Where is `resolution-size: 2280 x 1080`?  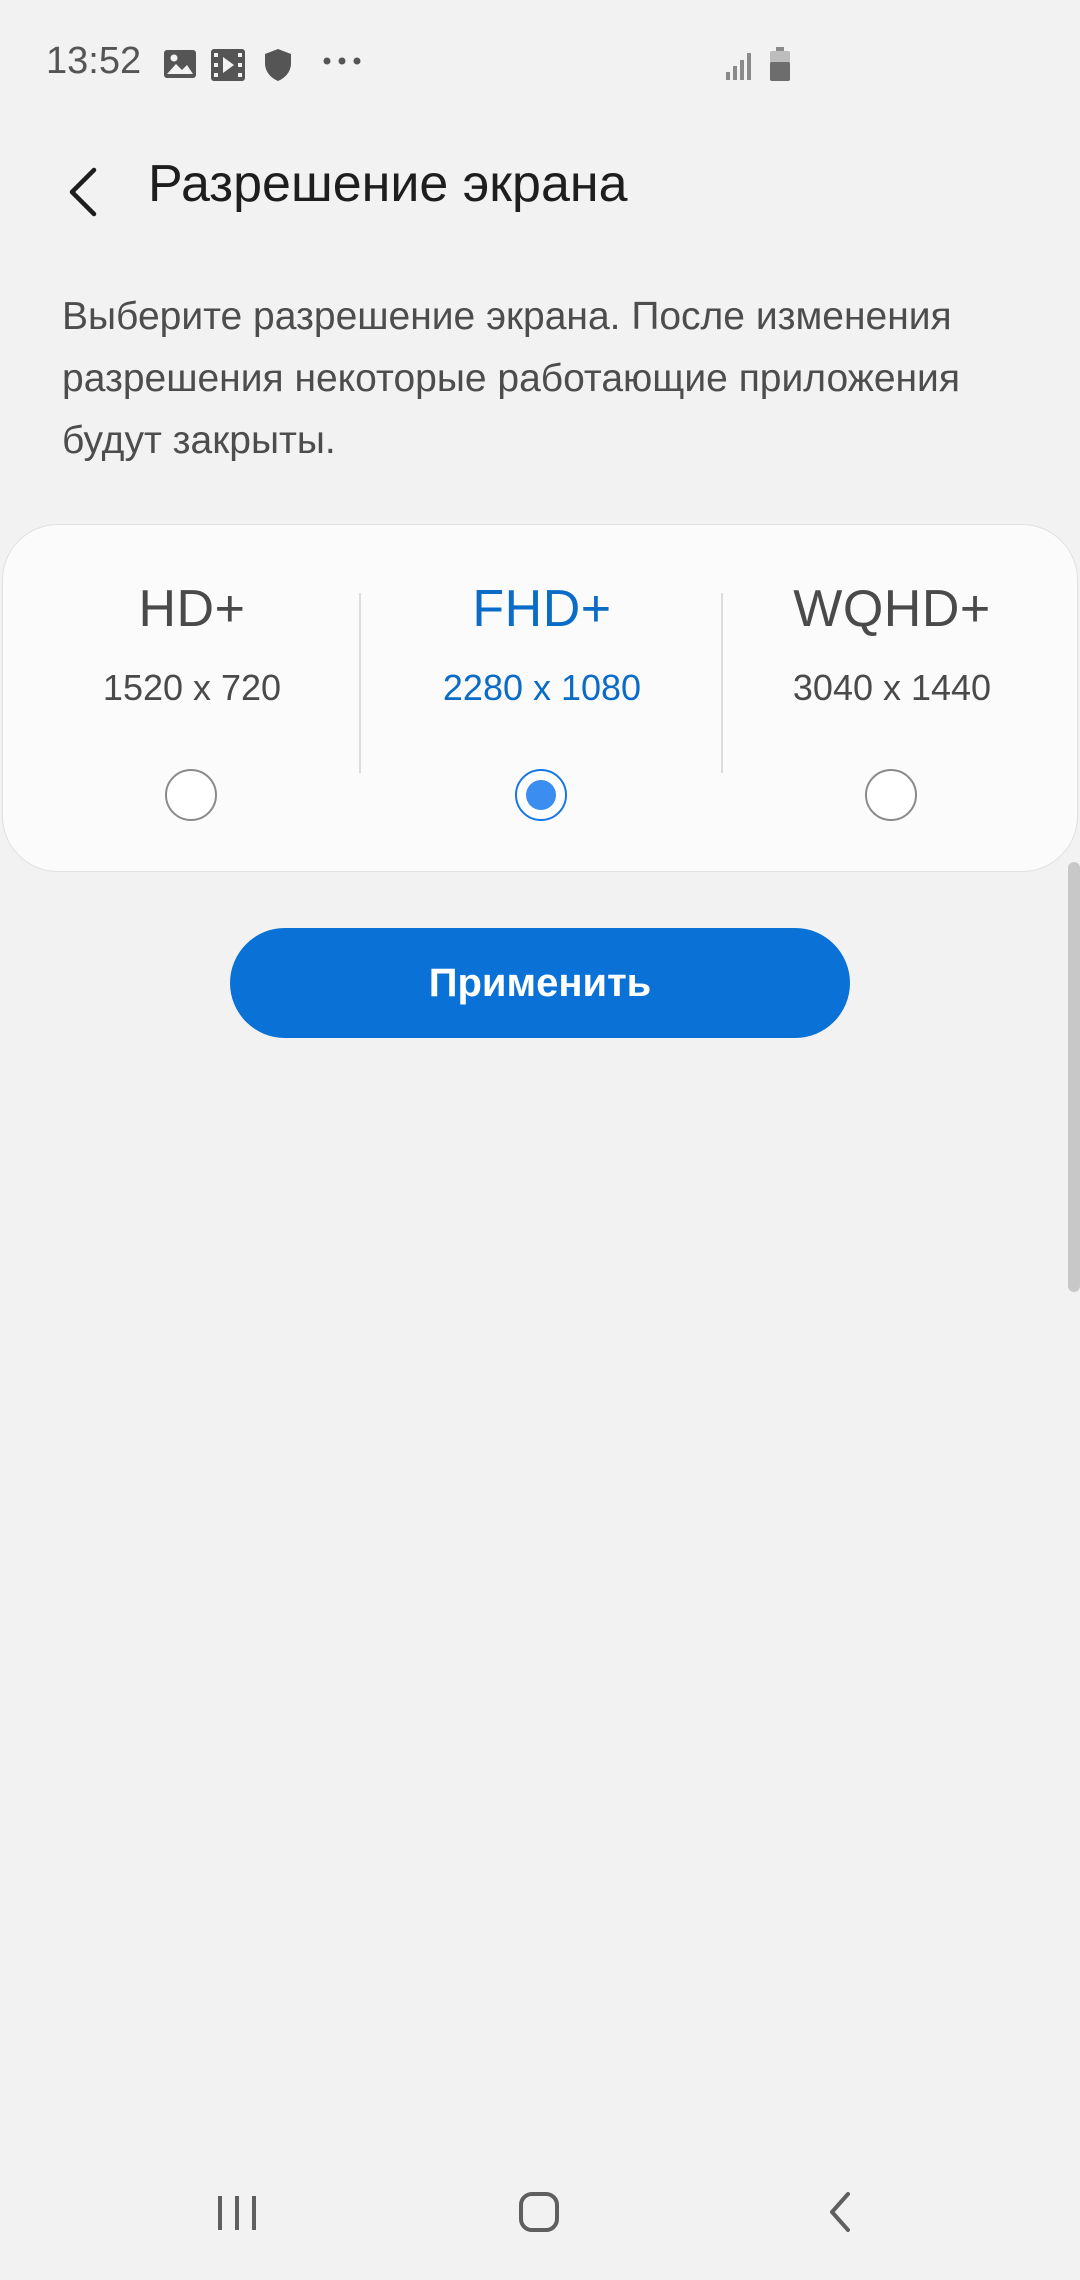
resolution-size: 2280 x 1080 is located at coordinates (542, 687).